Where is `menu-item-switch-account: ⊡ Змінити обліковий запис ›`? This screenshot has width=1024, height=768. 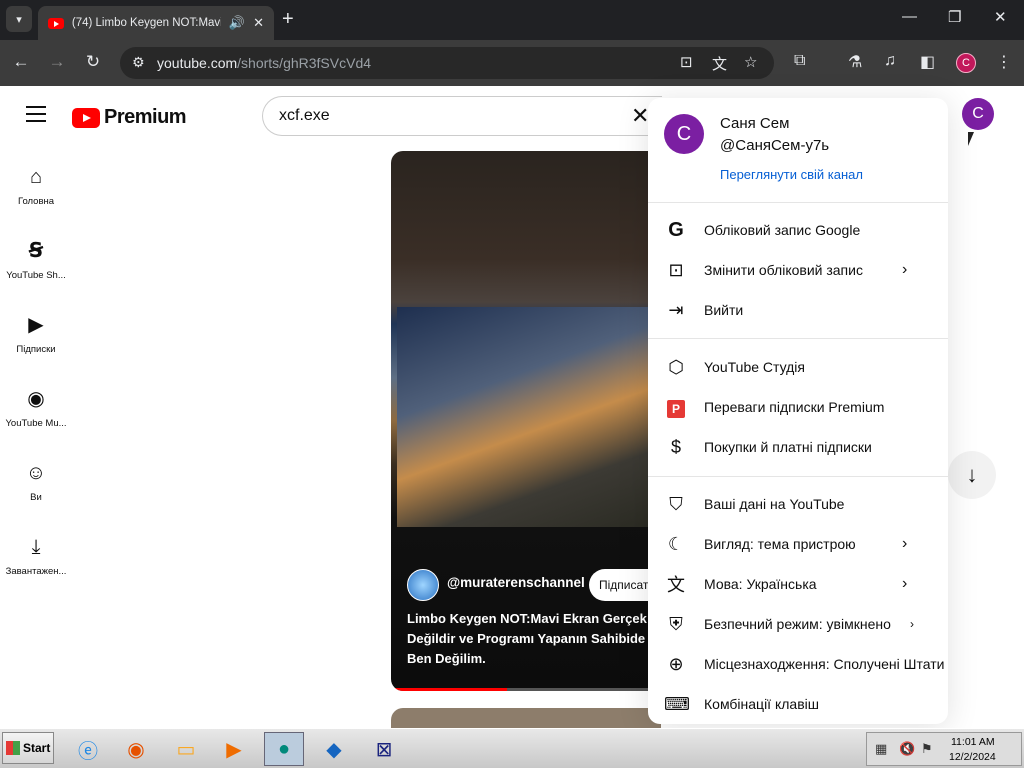 menu-item-switch-account: ⊡ Змінити обліковий запис › is located at coordinates (798, 270).